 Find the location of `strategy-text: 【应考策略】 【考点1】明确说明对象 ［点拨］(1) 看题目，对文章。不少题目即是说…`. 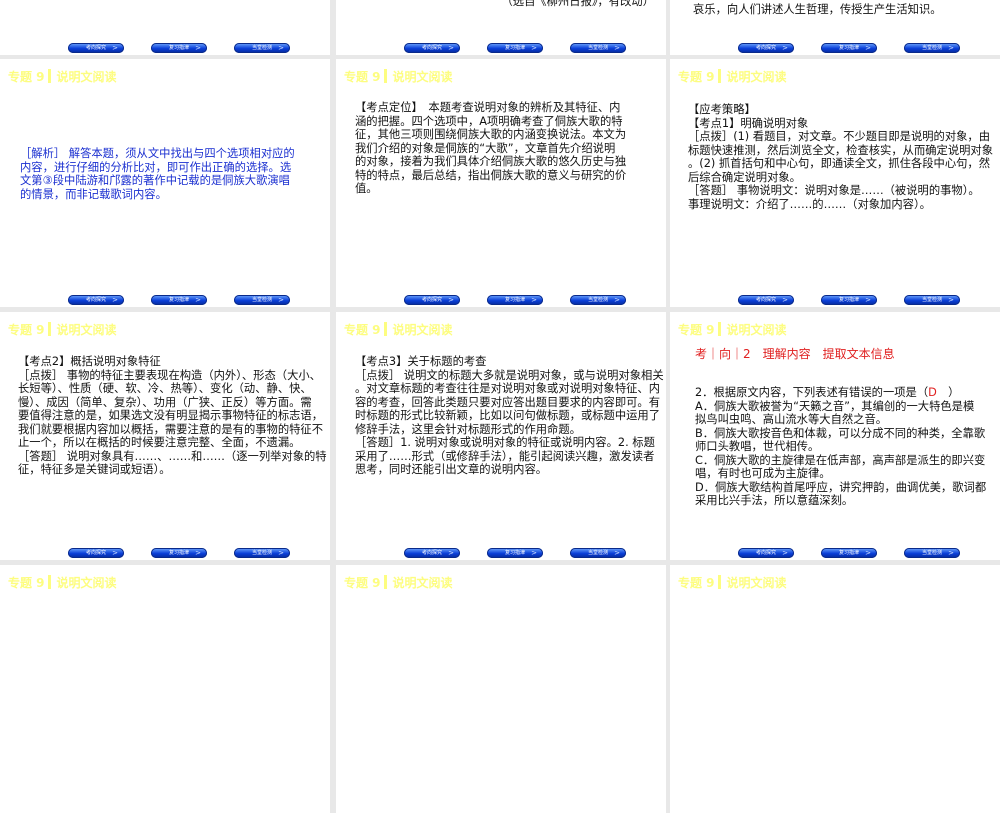

strategy-text: 【应考策略】 【考点1】明确说明对象 ［点拨］(1) 看题目，对文章。不少题目即是说… is located at coordinates (840, 157).